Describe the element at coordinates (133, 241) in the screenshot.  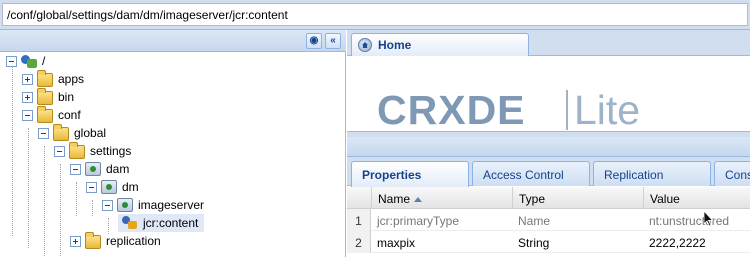
I see `tree-node-label: replication` at that location.